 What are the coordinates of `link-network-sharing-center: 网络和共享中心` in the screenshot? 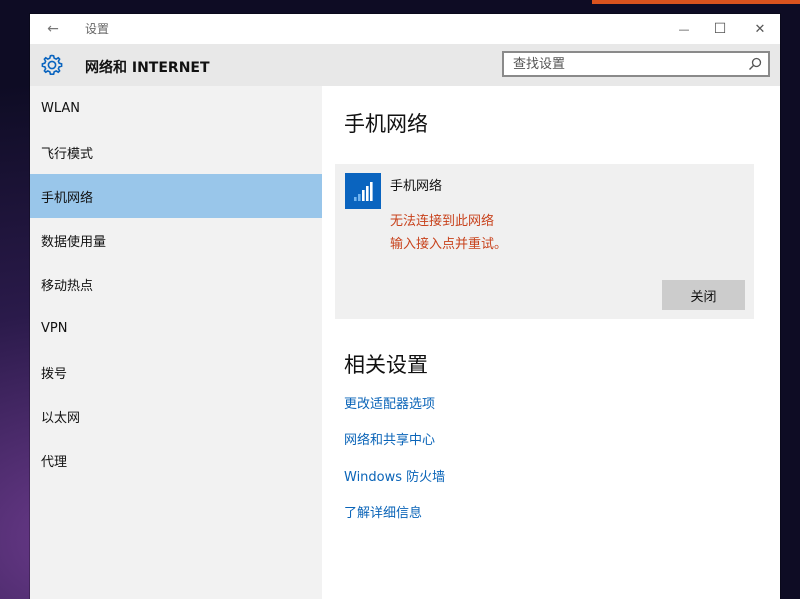 It's located at (389, 438).